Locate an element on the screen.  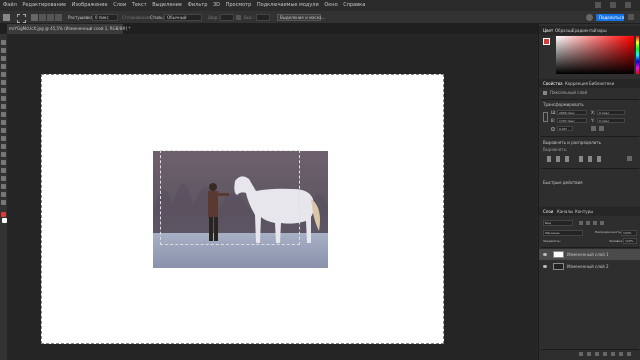
rectangle-tool-icon is located at coordinates (3, 186).